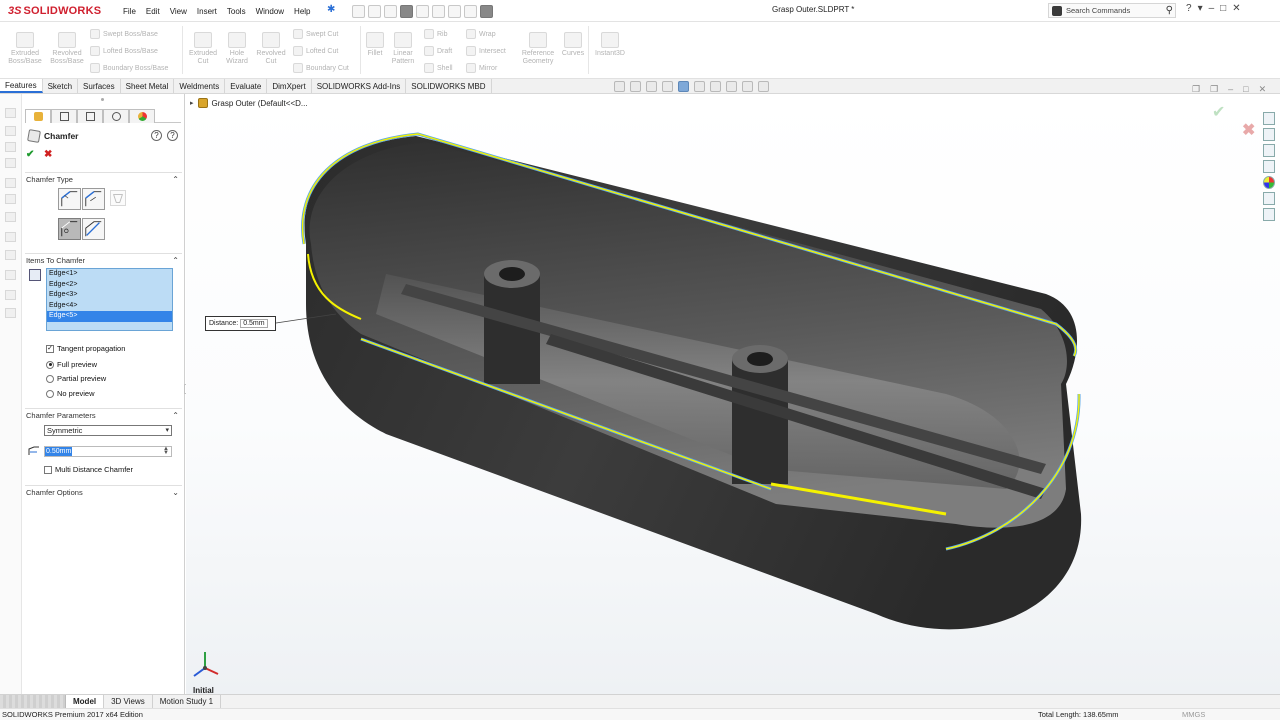  What do you see at coordinates (715, 86) in the screenshot?
I see `hide-show-items-icon` at bounding box center [715, 86].